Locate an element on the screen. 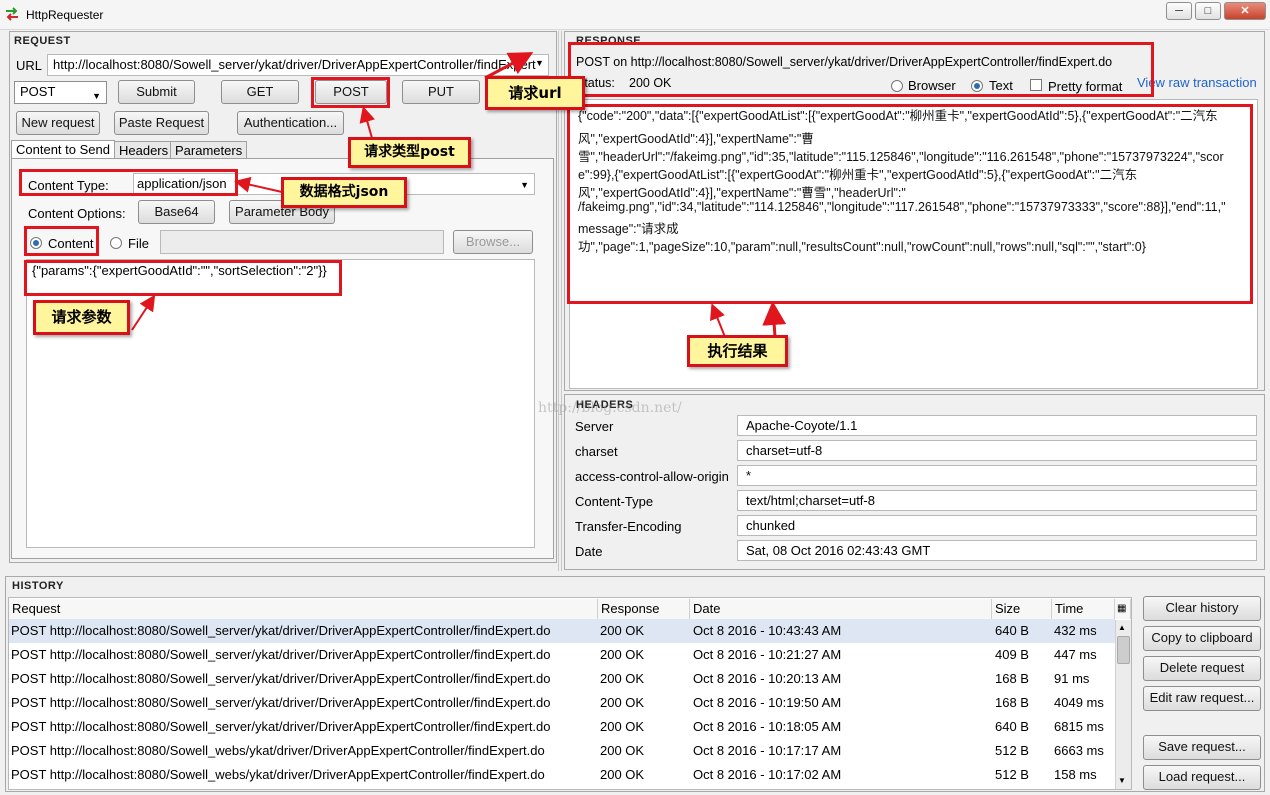 This screenshot has width=1270, height=795. url-arrow is located at coordinates (509, 66).